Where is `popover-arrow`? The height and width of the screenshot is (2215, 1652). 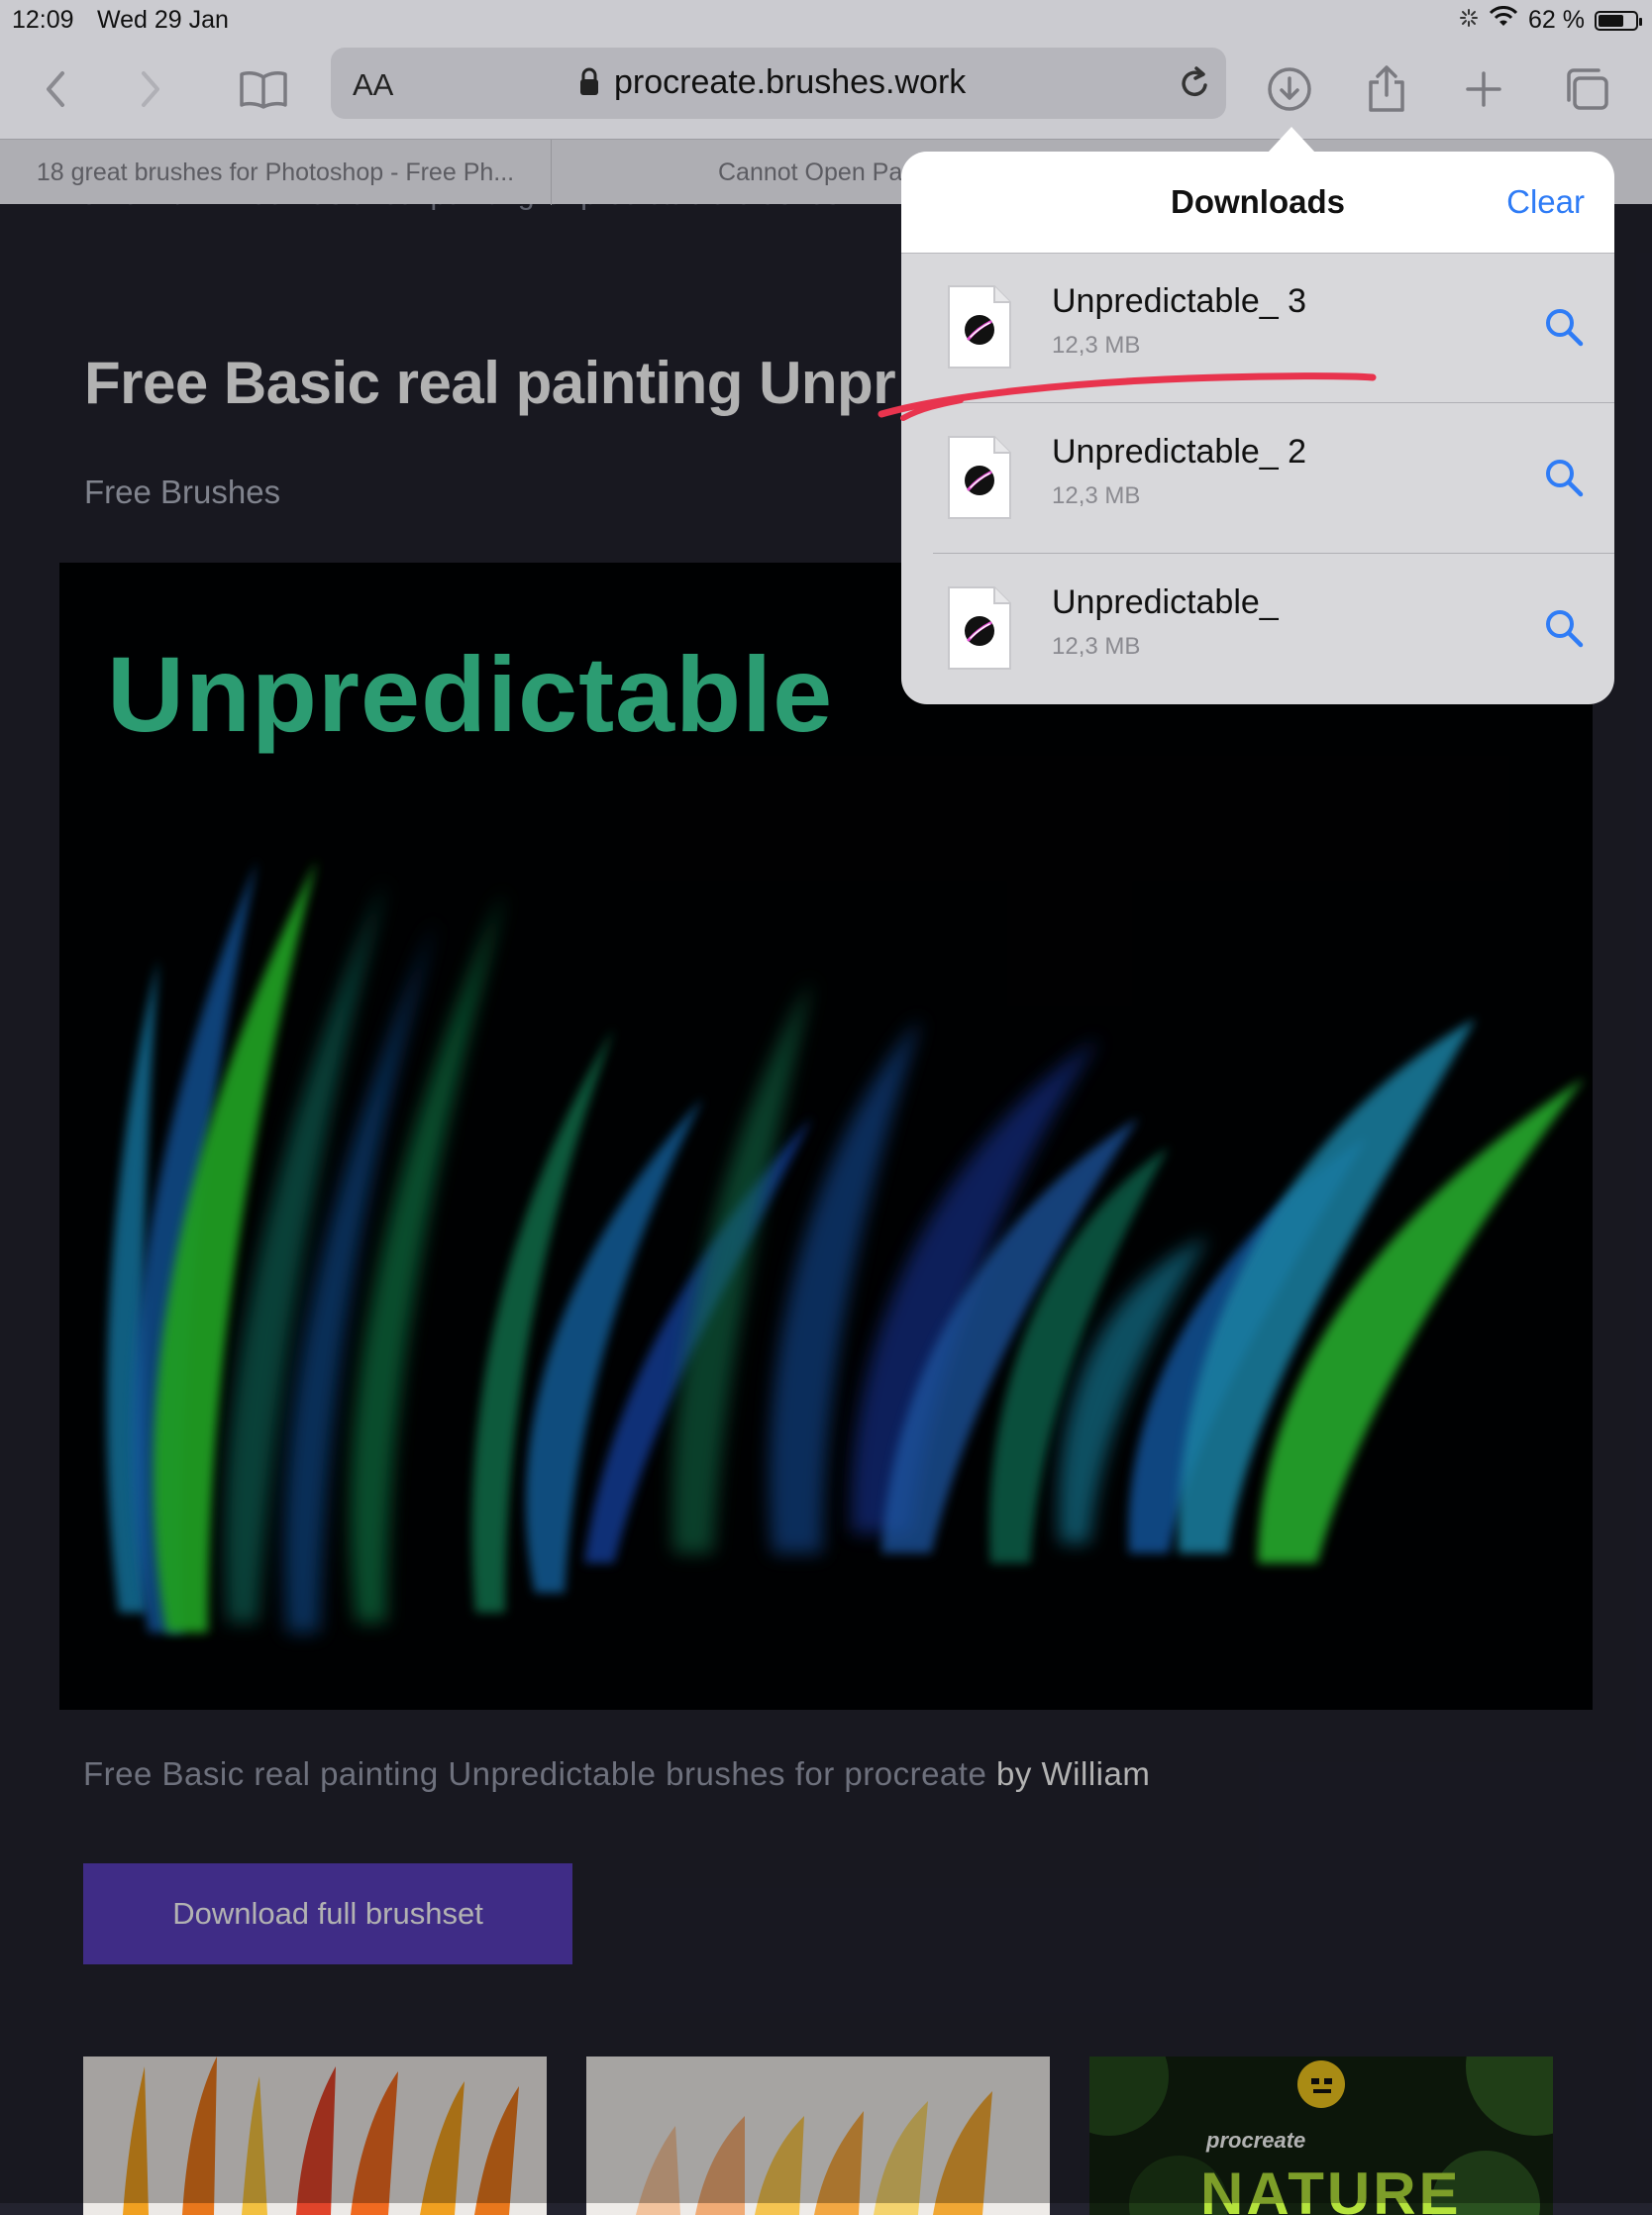
popover-arrow is located at coordinates (1291, 140).